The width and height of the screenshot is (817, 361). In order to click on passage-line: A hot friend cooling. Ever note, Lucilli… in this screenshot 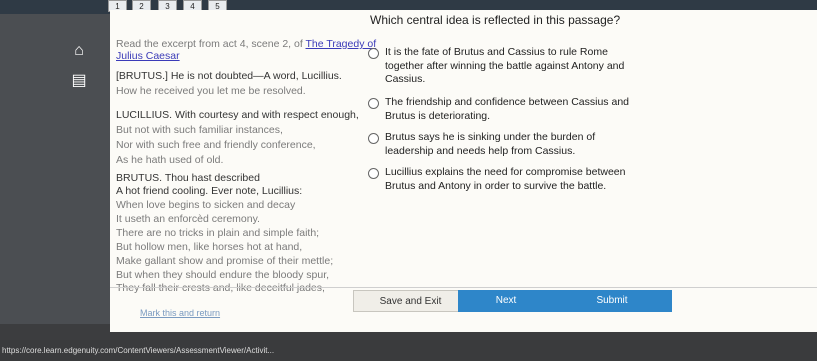, I will do `click(209, 191)`.